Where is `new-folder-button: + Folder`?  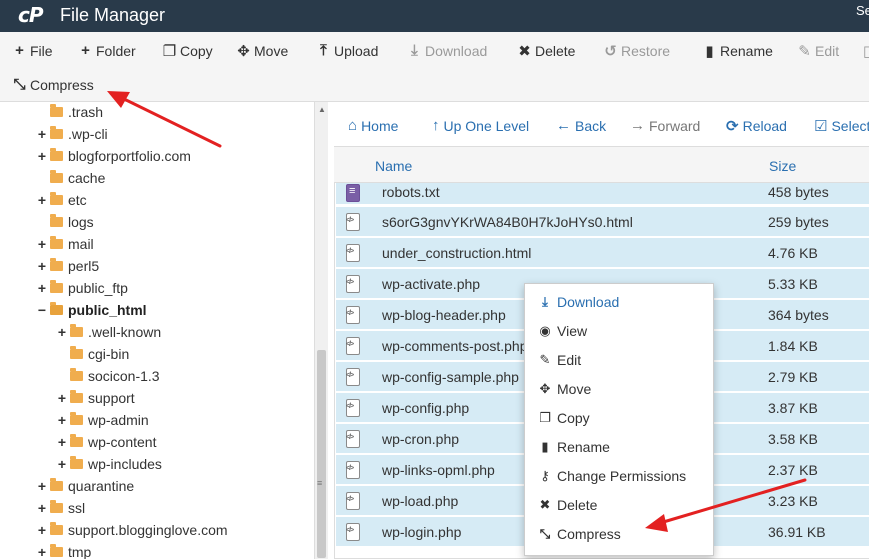
new-folder-button: + Folder is located at coordinates (107, 50).